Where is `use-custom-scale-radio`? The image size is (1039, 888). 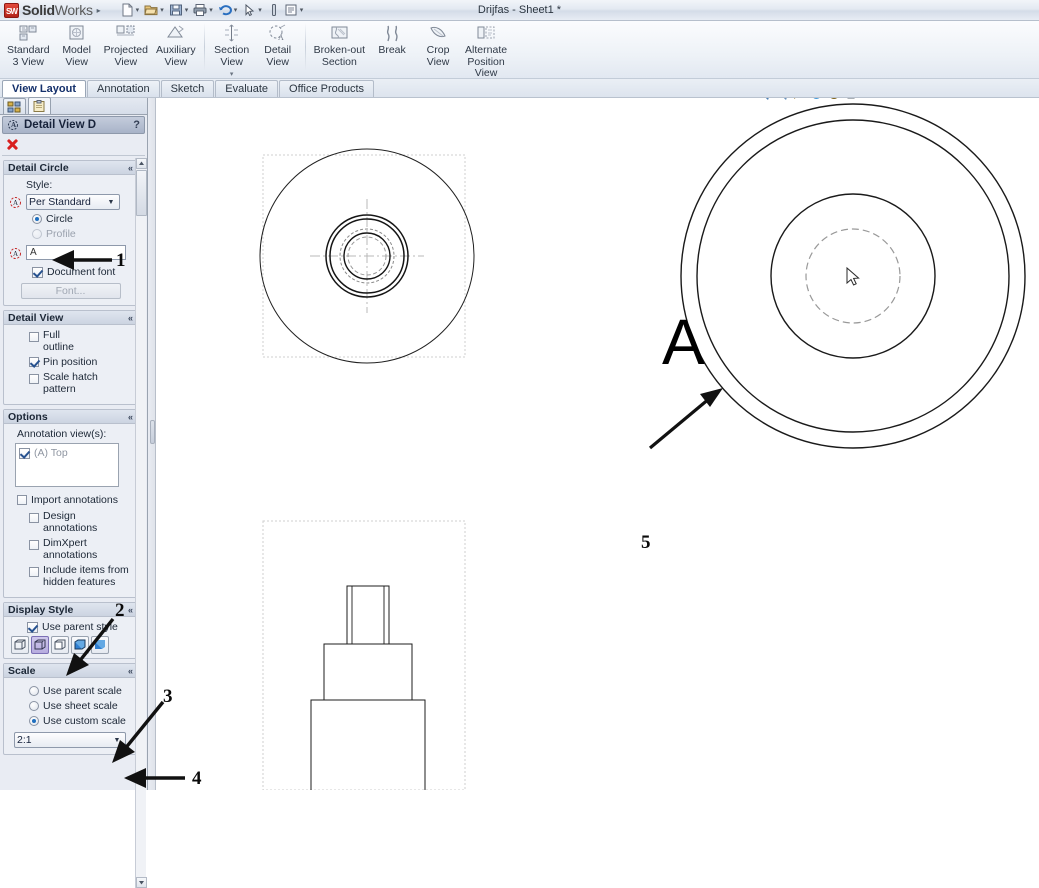 use-custom-scale-radio is located at coordinates (34, 721).